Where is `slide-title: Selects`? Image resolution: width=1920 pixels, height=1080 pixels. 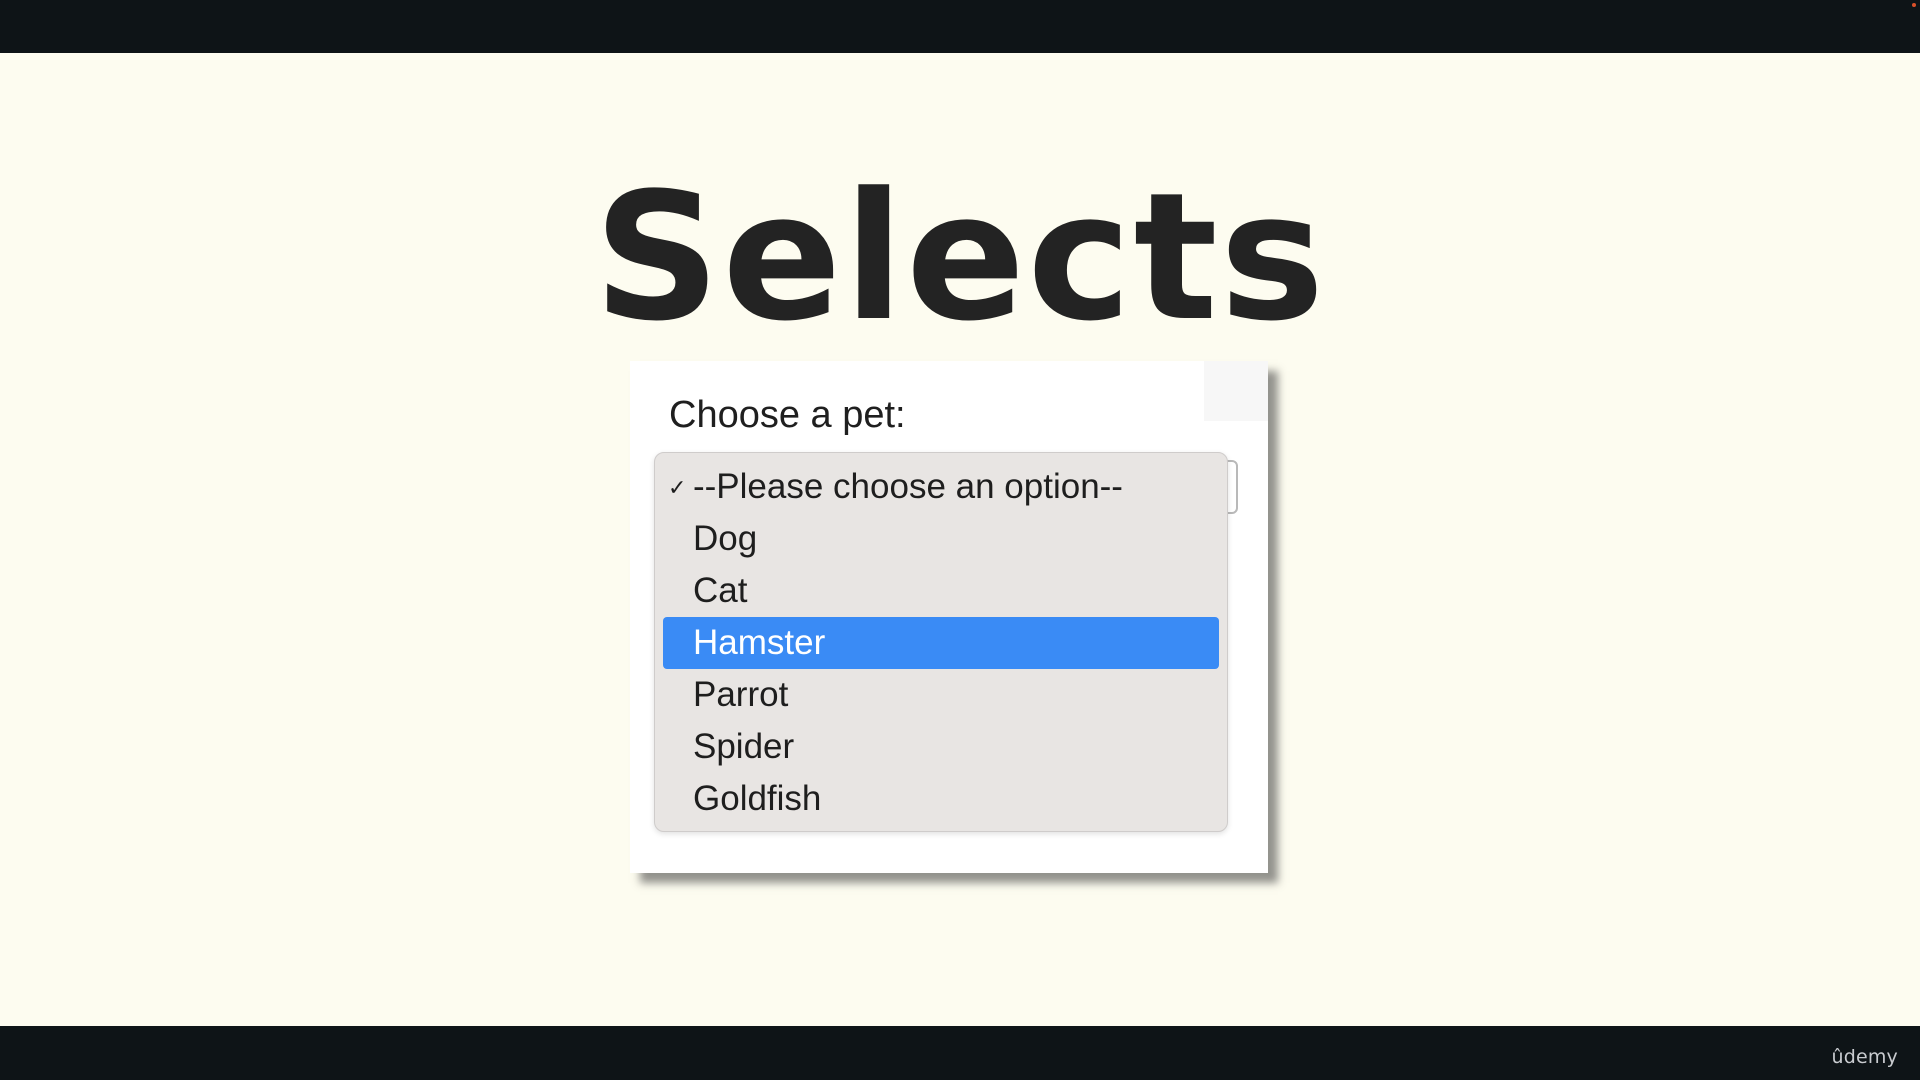 slide-title: Selects is located at coordinates (960, 257).